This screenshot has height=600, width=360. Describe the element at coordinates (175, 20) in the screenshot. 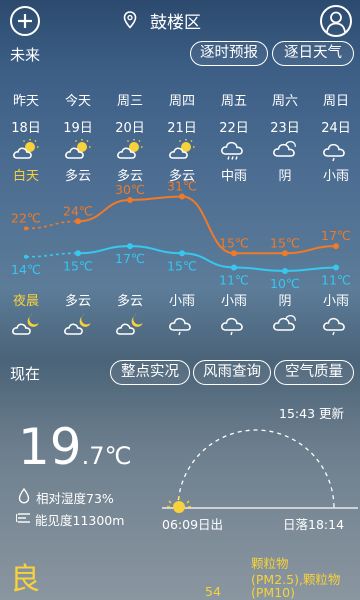

I see `city-name: 鼓楼区` at that location.